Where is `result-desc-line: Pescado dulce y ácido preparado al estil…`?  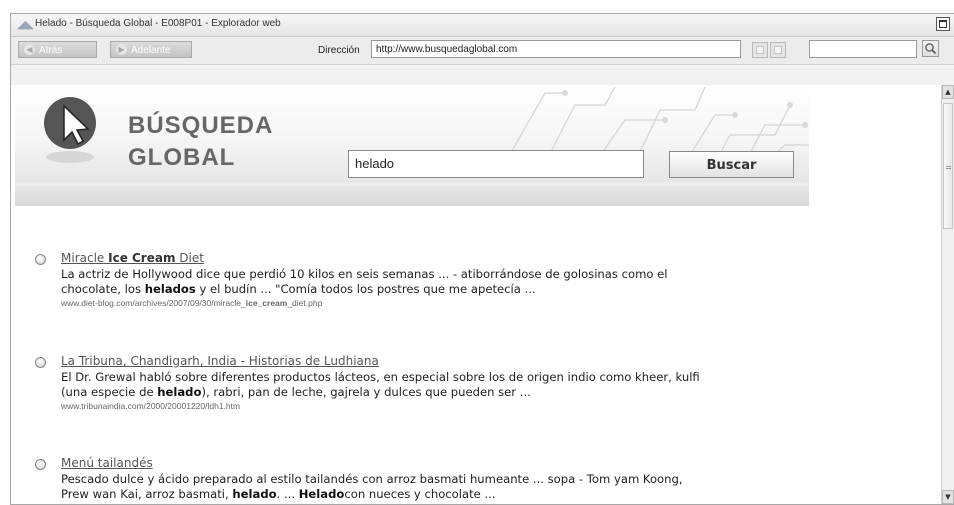 result-desc-line: Pescado dulce y ácido preparado al estil… is located at coordinates (372, 479).